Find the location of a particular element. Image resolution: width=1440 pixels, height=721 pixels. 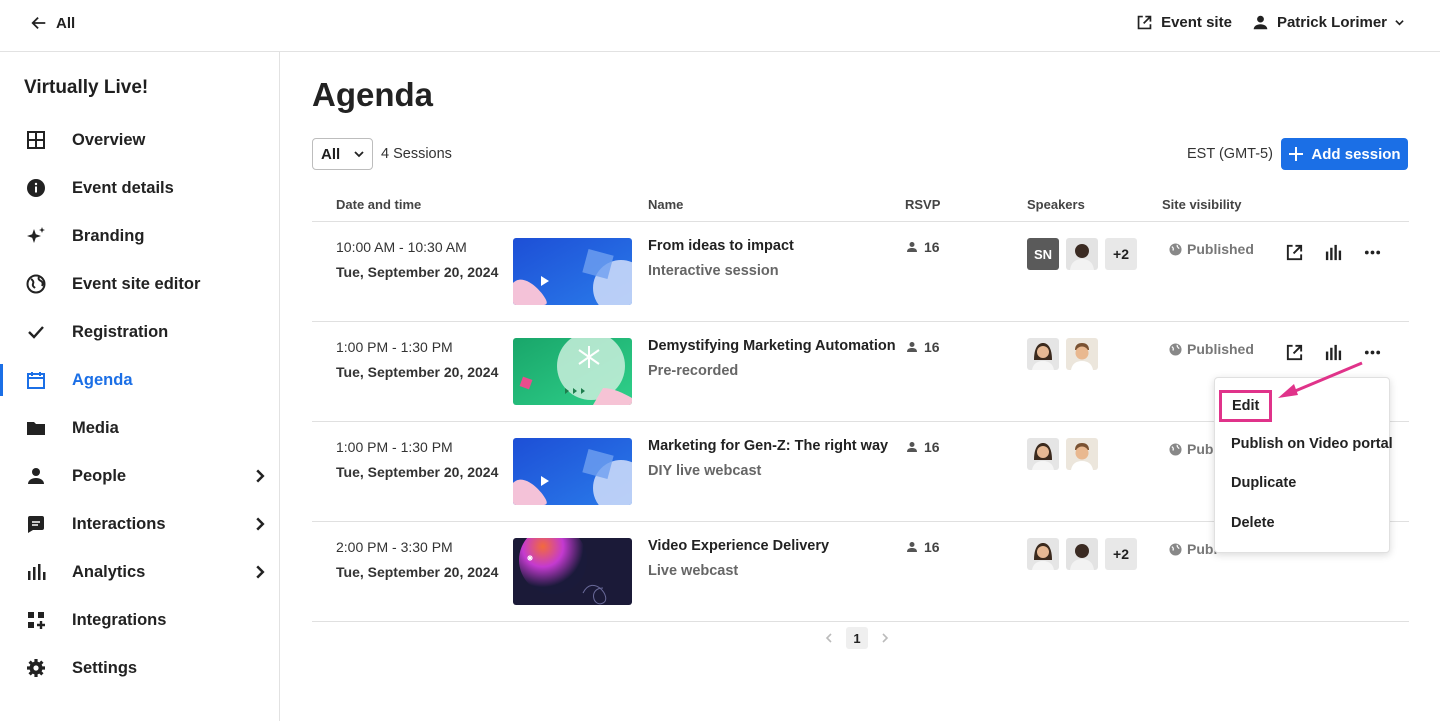

add-session-label: Add session is located at coordinates (1356, 154).